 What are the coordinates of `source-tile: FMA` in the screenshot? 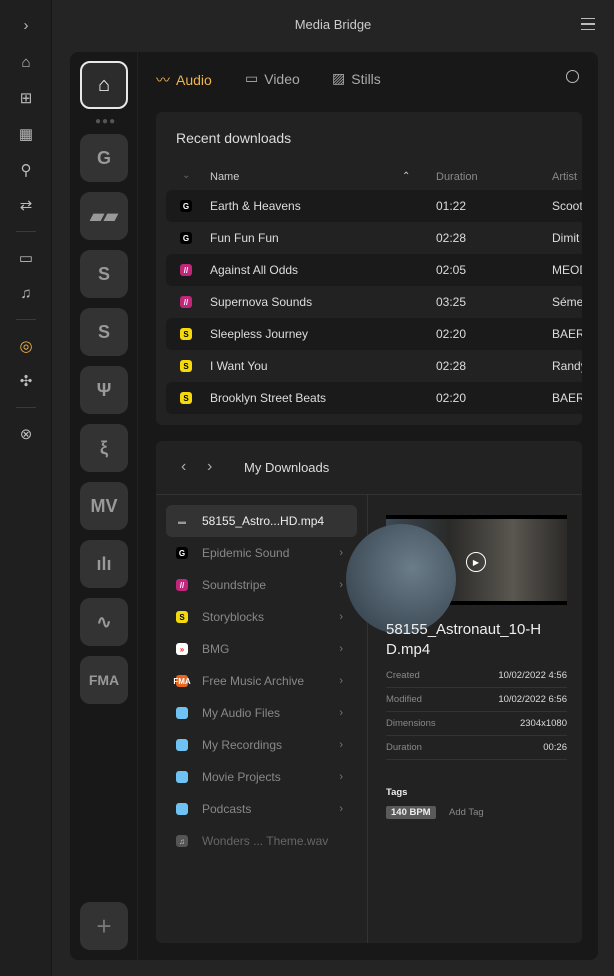 It's located at (104, 680).